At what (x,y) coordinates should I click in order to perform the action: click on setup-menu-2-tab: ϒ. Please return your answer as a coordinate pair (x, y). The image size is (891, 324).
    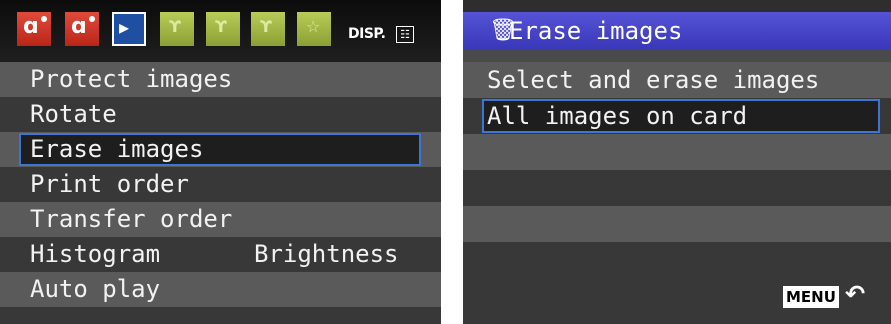
    Looking at the image, I should click on (223, 29).